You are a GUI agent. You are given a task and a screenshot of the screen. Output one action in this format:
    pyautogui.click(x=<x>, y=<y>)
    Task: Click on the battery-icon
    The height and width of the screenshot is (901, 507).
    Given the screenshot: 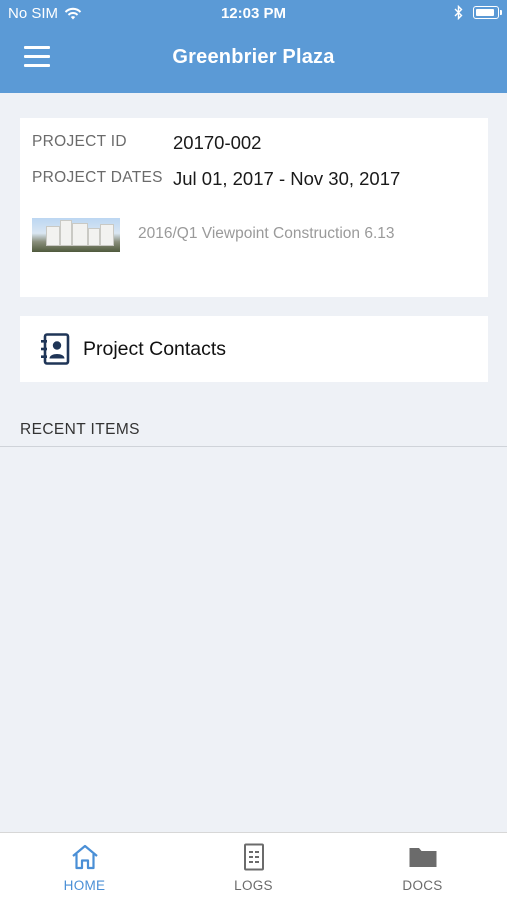 What is the action you would take?
    pyautogui.click(x=487, y=12)
    